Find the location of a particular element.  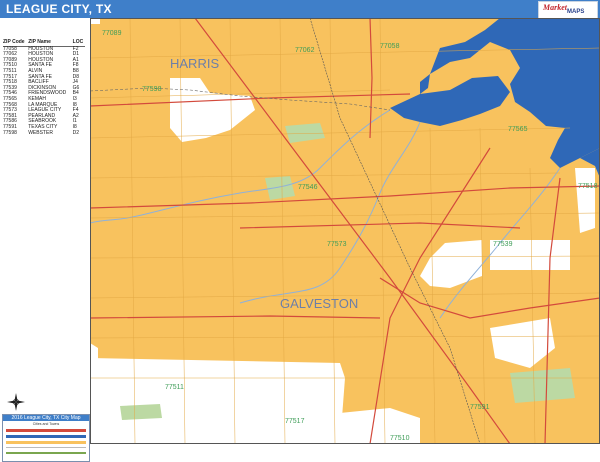

logo-maps-text: MAPS is located at coordinates (576, 12).